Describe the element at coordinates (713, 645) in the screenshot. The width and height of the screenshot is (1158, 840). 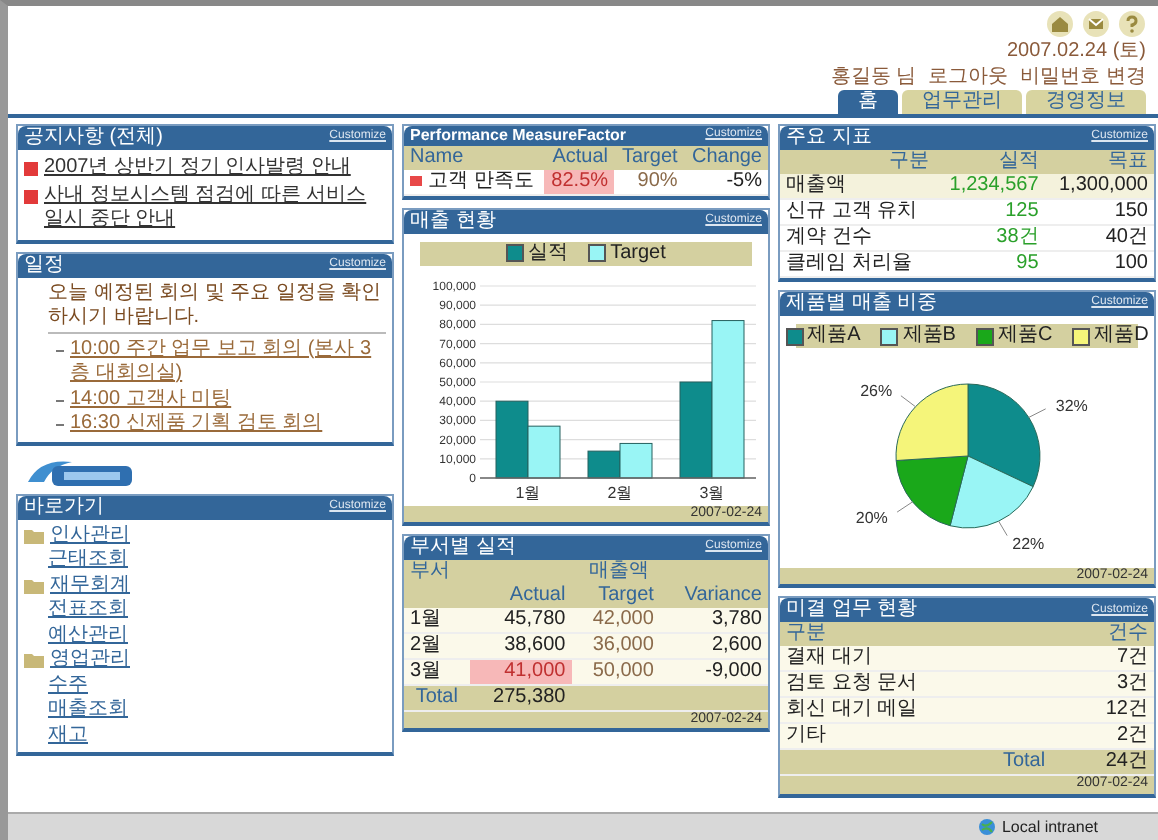
I see `table-cell: 2,600` at that location.